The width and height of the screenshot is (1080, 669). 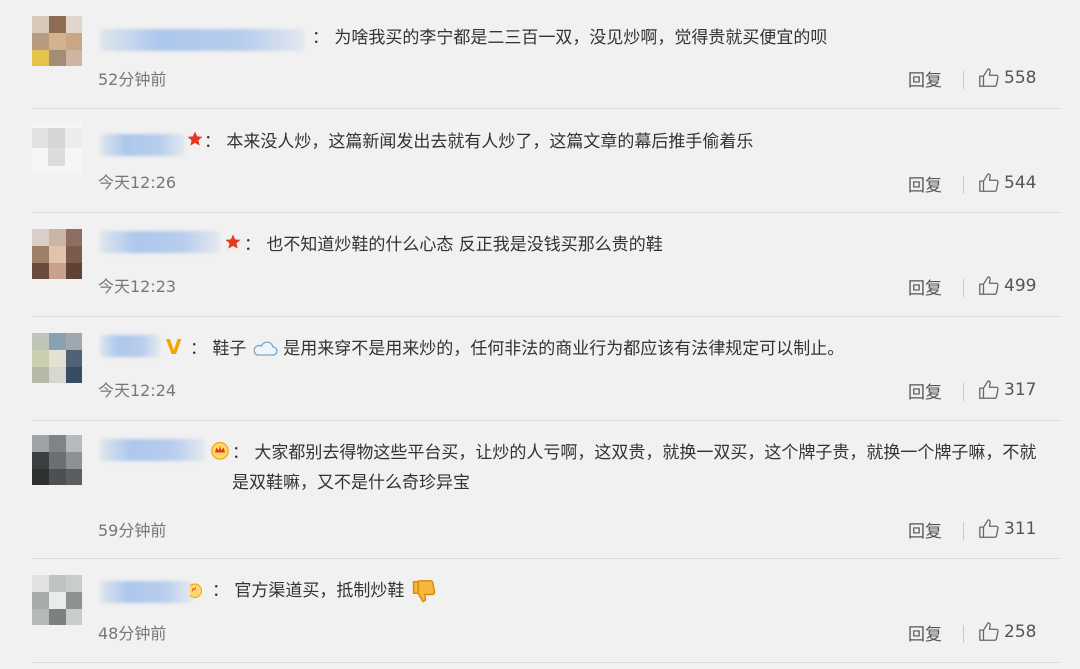 What do you see at coordinates (1020, 632) in the screenshot?
I see `like-count: 258` at bounding box center [1020, 632].